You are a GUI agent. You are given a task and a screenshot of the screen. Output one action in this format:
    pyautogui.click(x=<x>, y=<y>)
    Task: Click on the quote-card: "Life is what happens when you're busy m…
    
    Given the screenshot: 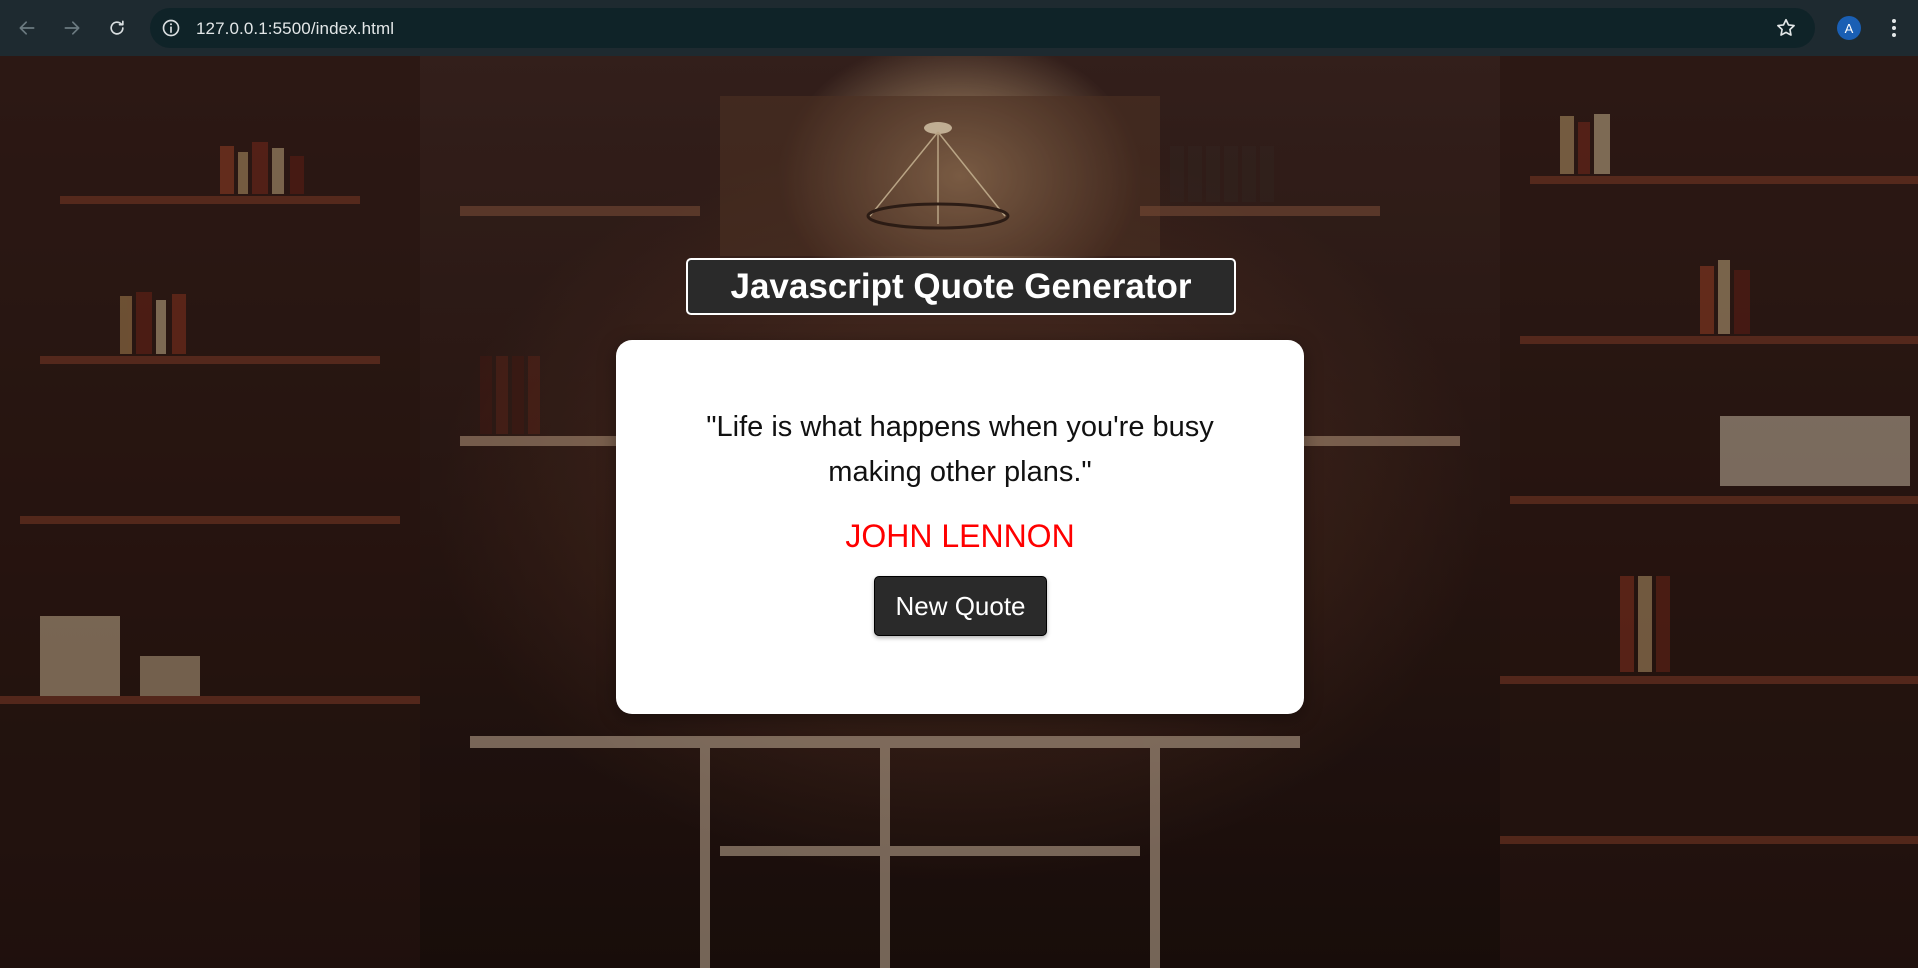 What is the action you would take?
    pyautogui.click(x=960, y=527)
    